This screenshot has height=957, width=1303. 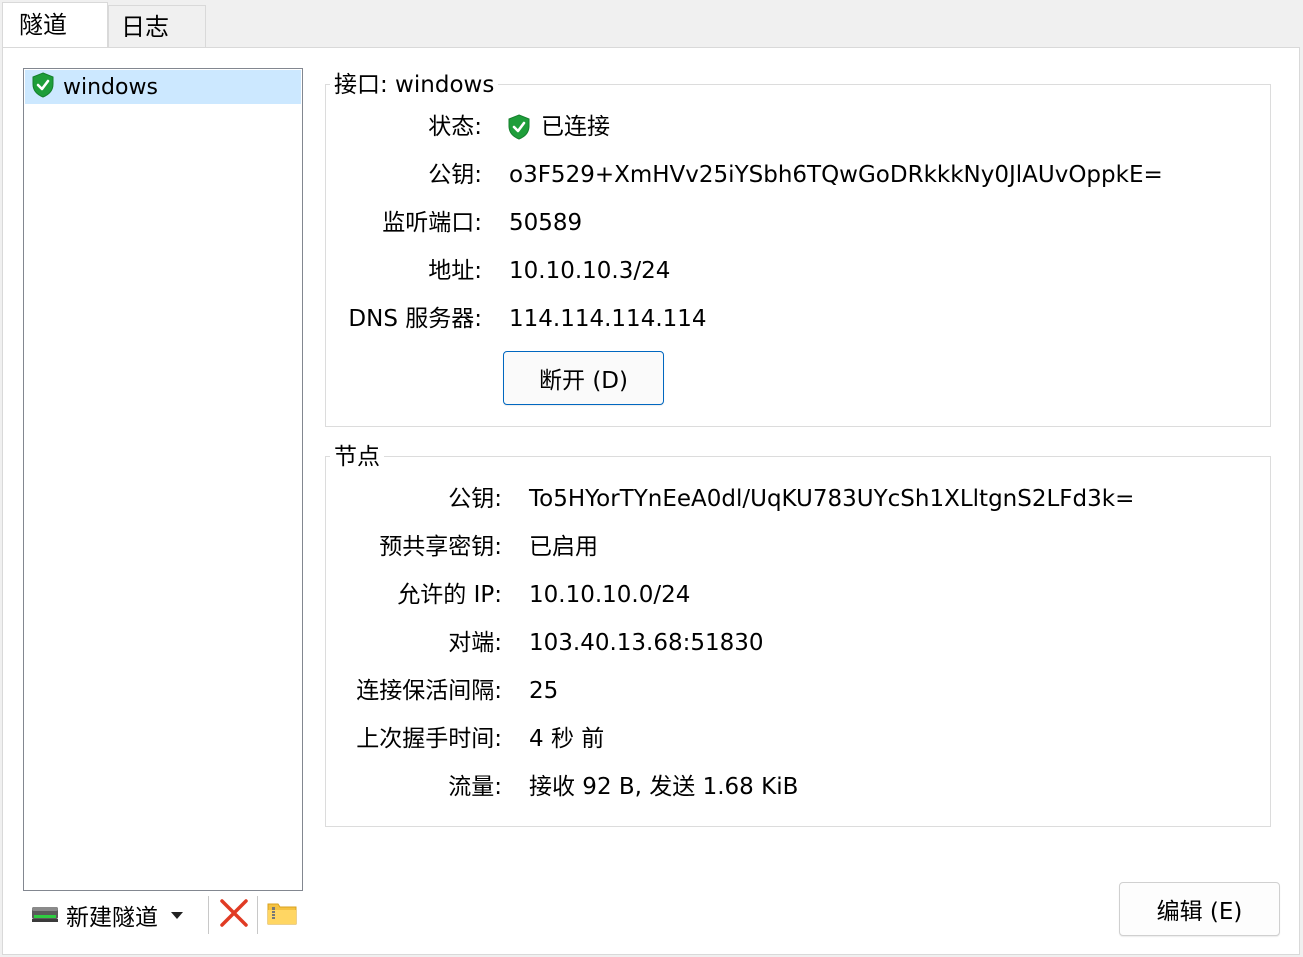 What do you see at coordinates (544, 691) in the screenshot?
I see `keepalive-value: 25` at bounding box center [544, 691].